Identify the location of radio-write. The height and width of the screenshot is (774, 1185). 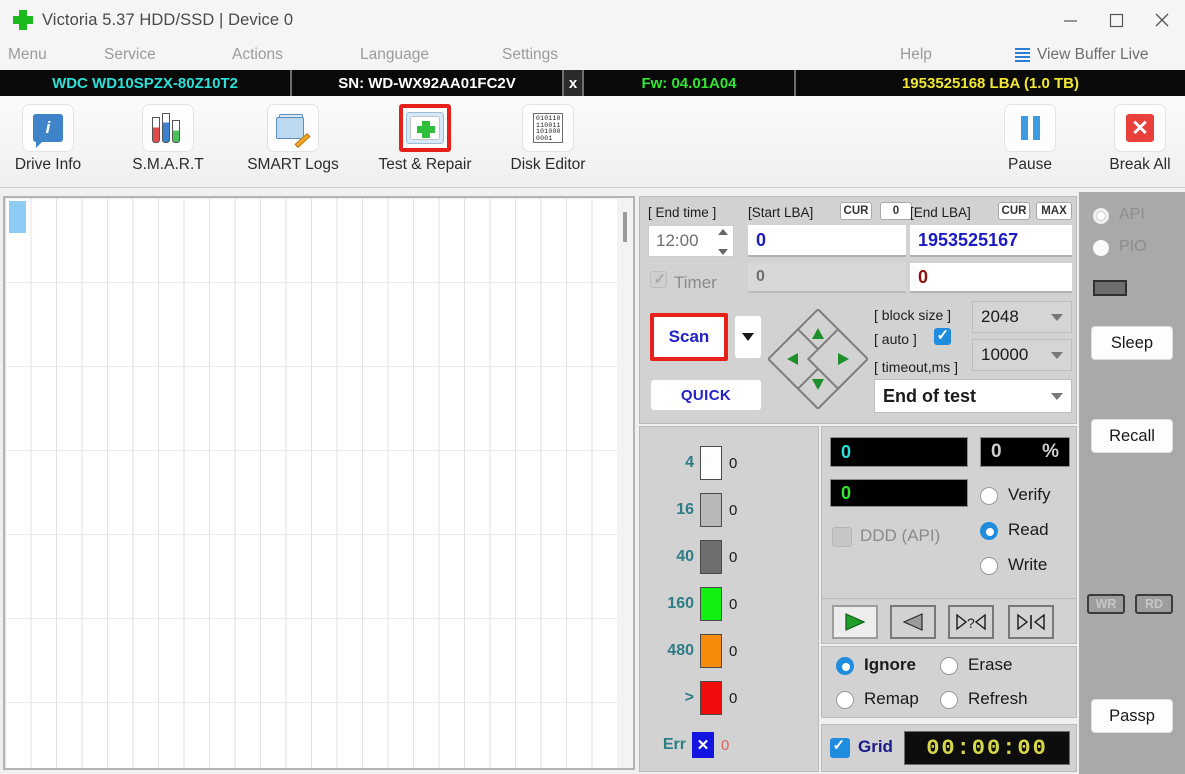
(989, 566).